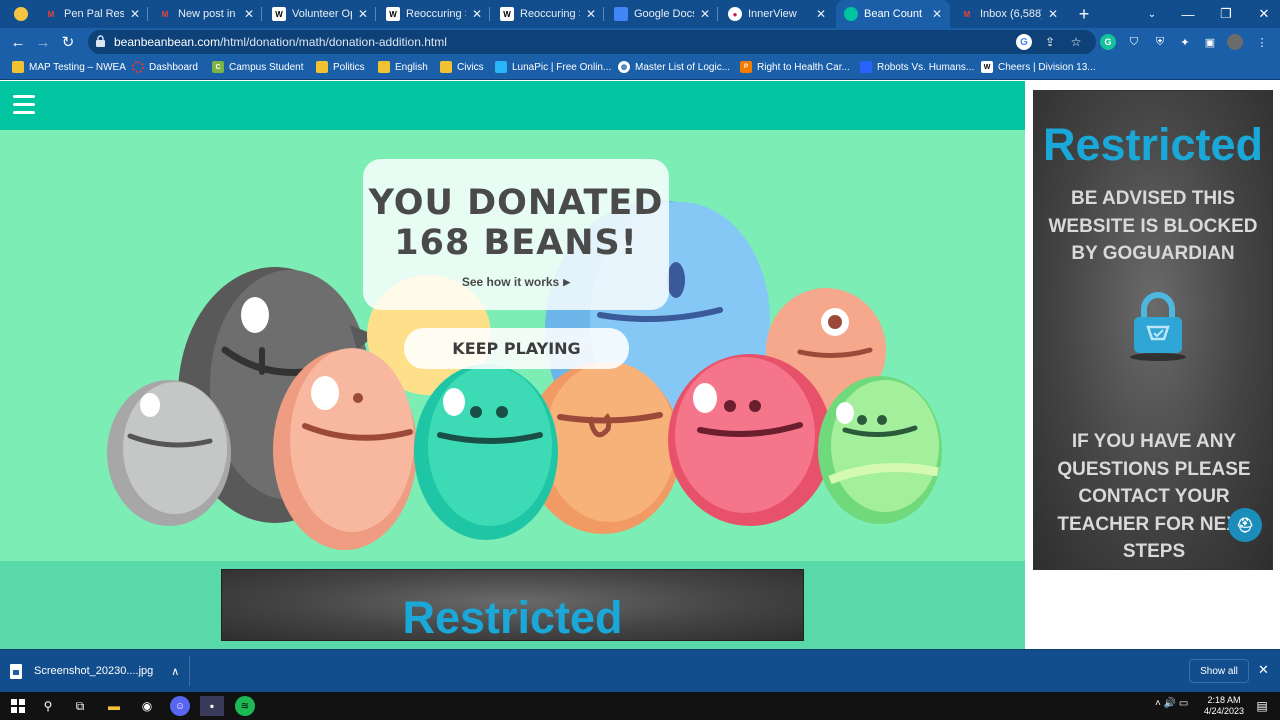 This screenshot has height=720, width=1280. I want to click on tab-title: Volunteer Opp, so click(322, 14).